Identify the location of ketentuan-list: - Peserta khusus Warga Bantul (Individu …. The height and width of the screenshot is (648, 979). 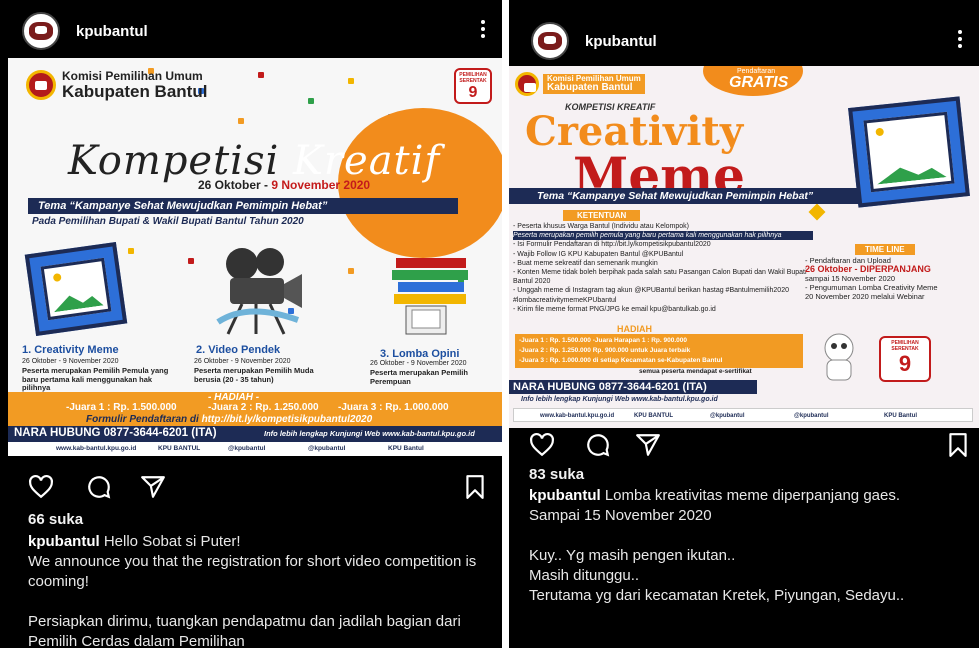
(663, 268).